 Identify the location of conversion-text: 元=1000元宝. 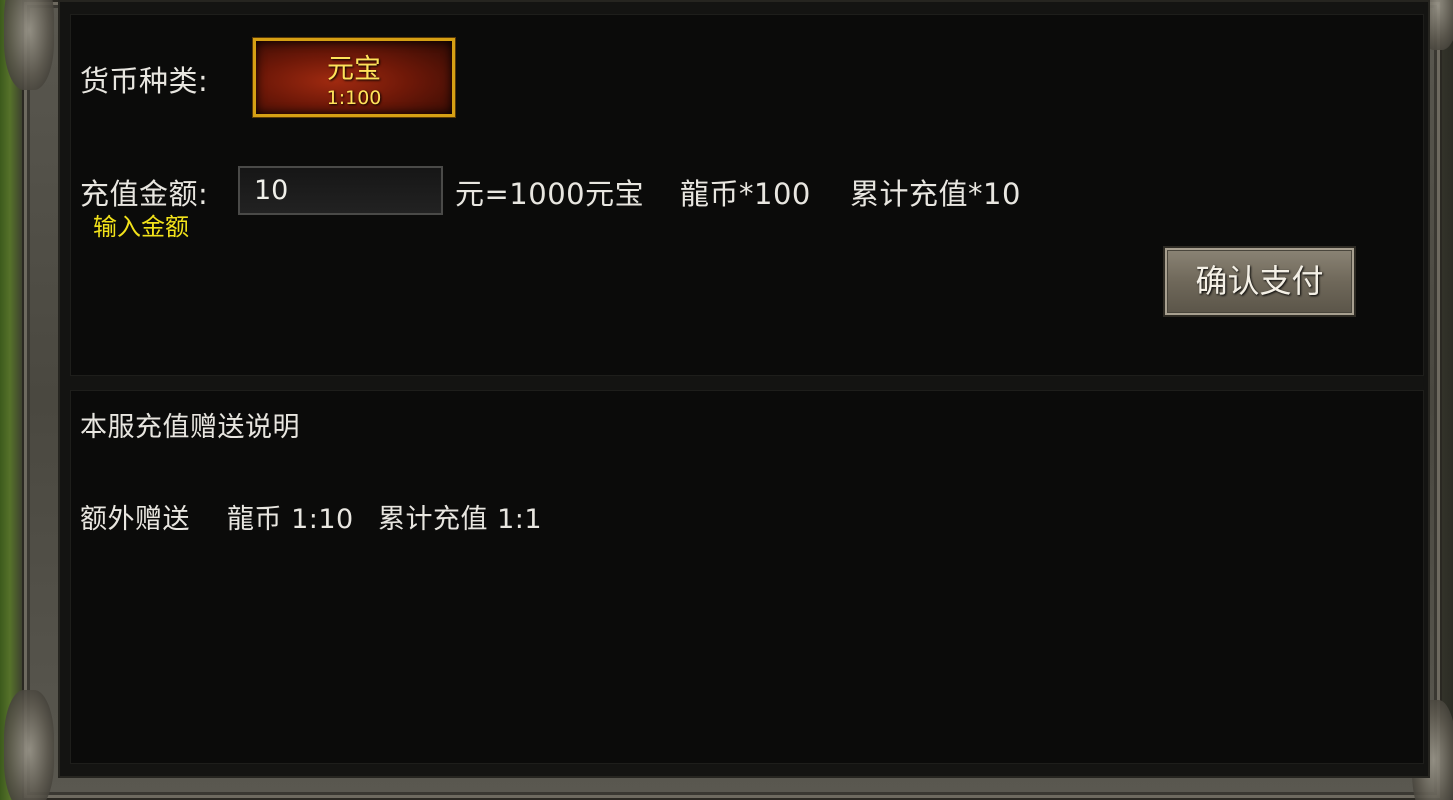
(550, 194).